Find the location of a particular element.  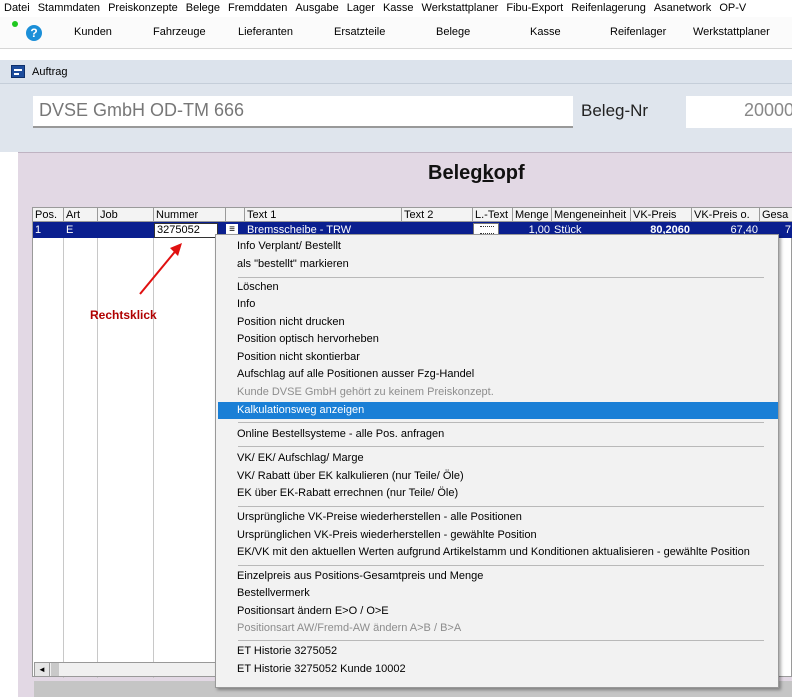

window-titlebar: Auftrag is located at coordinates (396, 72).